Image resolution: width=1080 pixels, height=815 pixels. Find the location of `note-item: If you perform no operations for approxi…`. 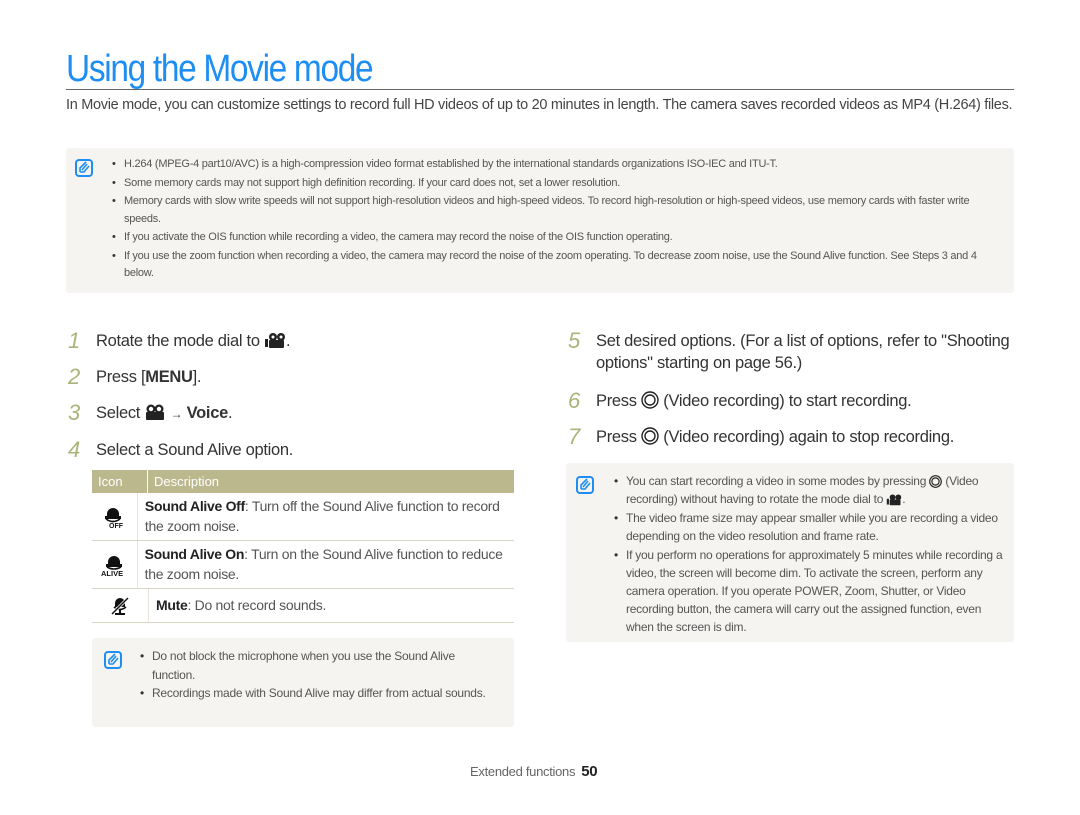

note-item: If you perform no operations for approxi… is located at coordinates (809, 591).